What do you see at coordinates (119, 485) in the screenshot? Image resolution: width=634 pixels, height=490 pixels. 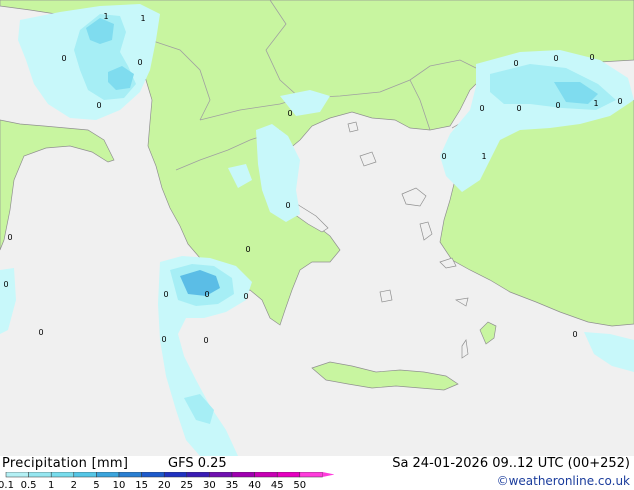 I see `legend-tick-label: 10` at bounding box center [119, 485].